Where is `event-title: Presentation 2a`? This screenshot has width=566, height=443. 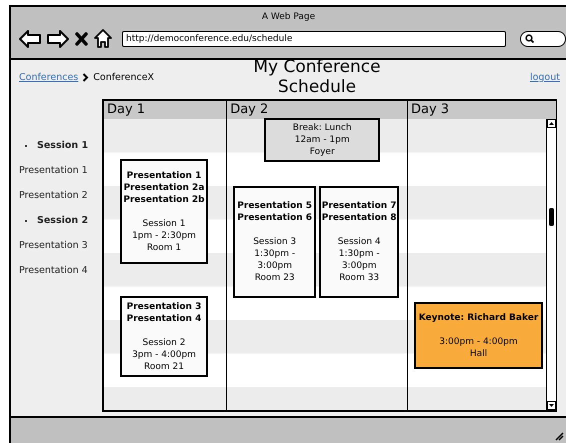
event-title: Presentation 2a is located at coordinates (164, 188).